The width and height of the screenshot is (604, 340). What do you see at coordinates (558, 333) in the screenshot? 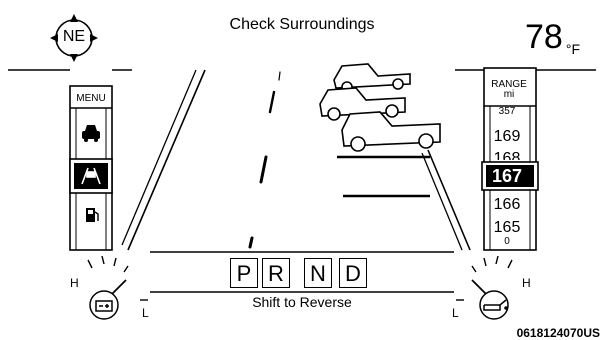
I see `figure-id: 0618124070US` at bounding box center [558, 333].